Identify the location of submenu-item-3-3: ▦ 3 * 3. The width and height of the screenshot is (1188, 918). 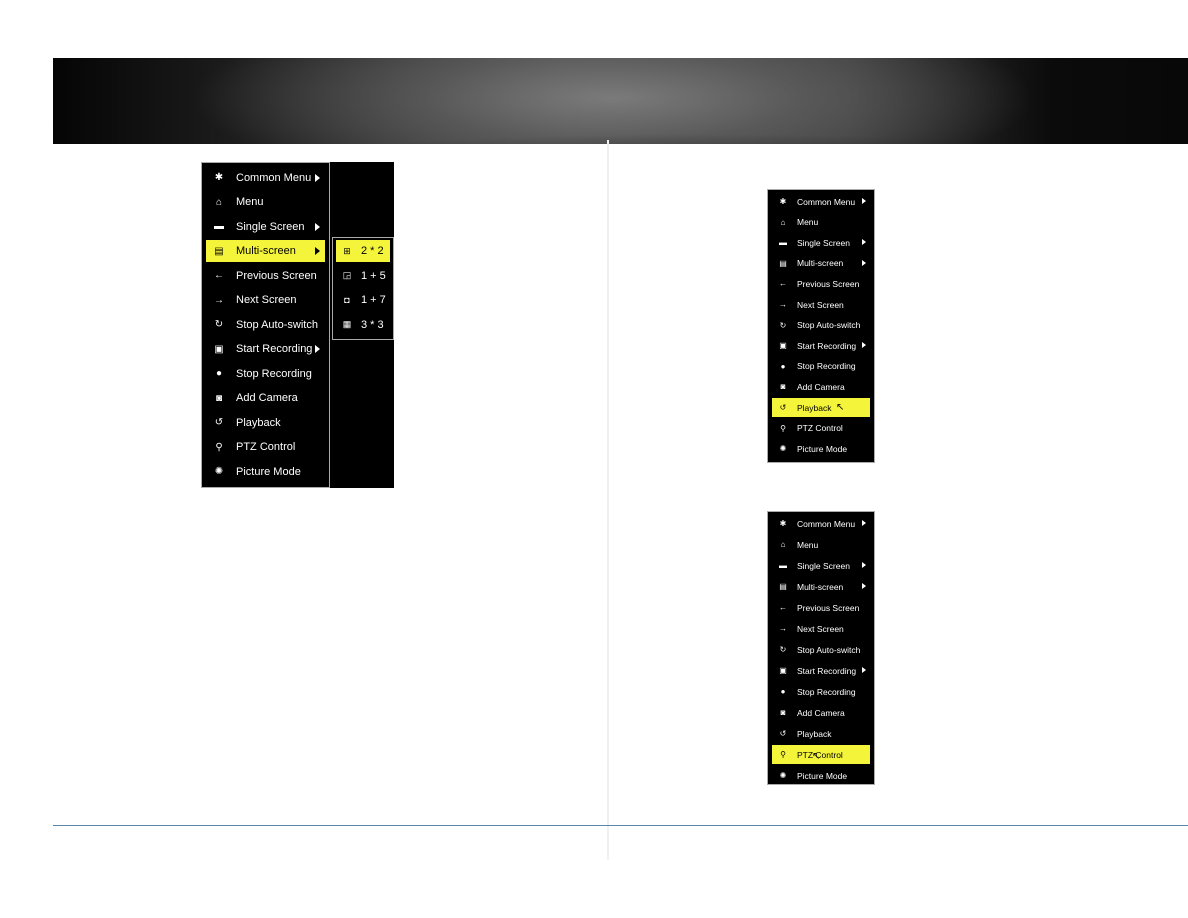
(363, 325).